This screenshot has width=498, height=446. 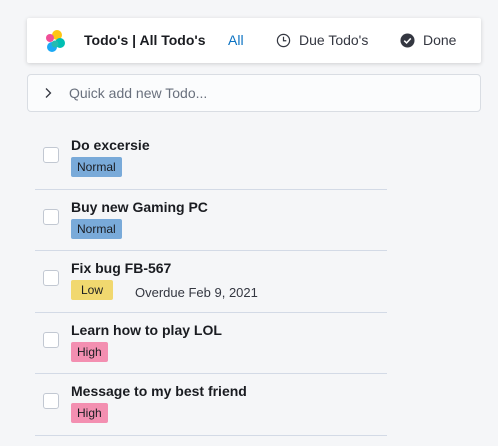 I want to click on chevron-right-icon, so click(x=48, y=93).